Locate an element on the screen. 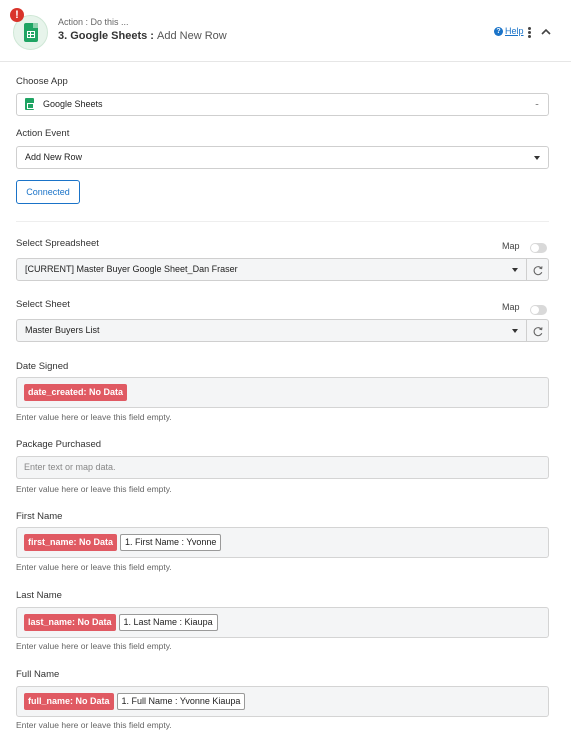 This screenshot has height=749, width=571. mapped-token: 1. Full Name : Yvonne Kiaupa is located at coordinates (181, 701).